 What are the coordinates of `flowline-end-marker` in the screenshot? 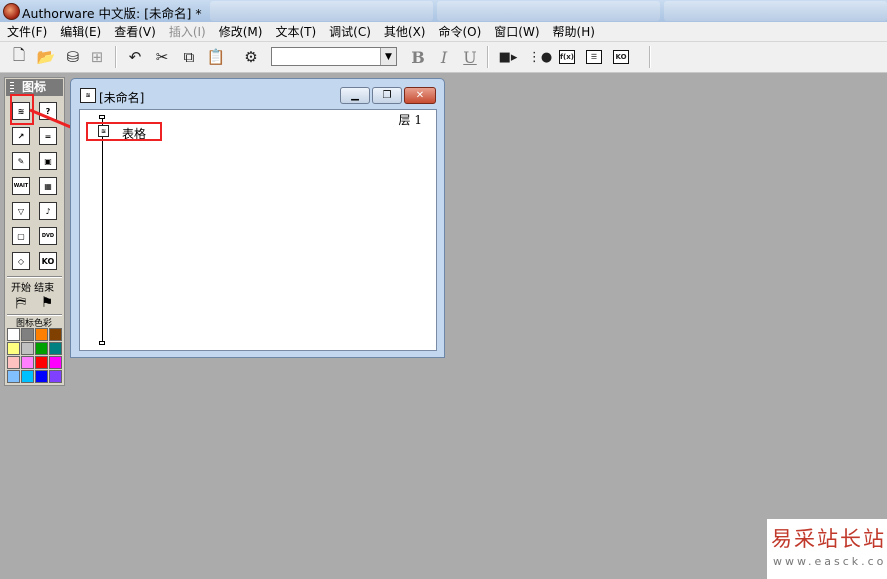 It's located at (102, 343).